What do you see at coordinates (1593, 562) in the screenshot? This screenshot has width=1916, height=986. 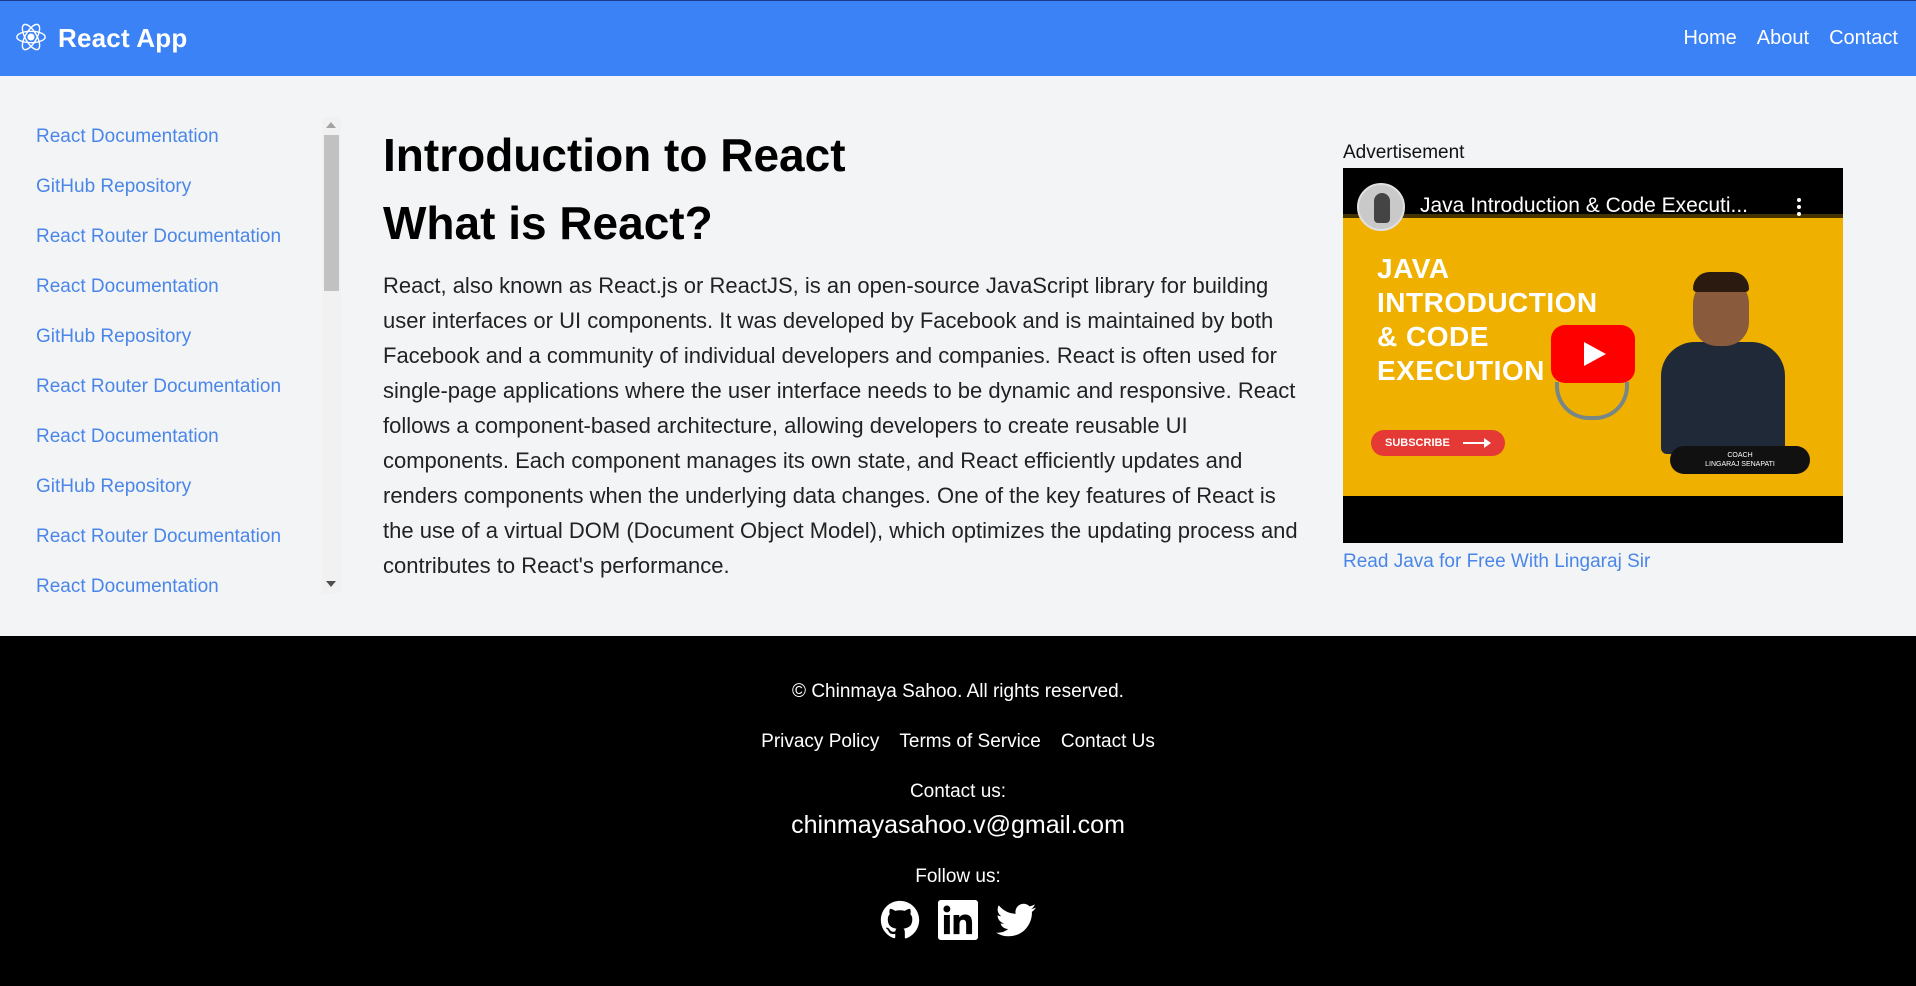 I see `ad-link: Read Java for Free With Lingaraj Sir` at bounding box center [1593, 562].